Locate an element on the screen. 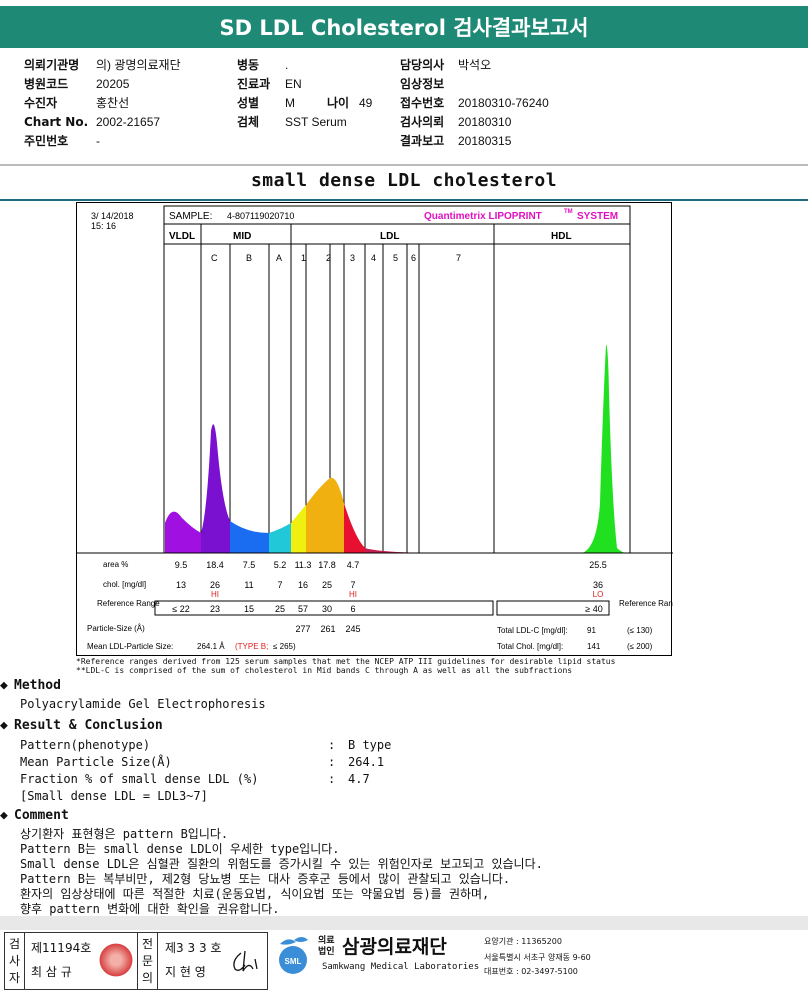 Image resolution: width=808 pixels, height=998 pixels. chol-b: 11 is located at coordinates (248, 585).